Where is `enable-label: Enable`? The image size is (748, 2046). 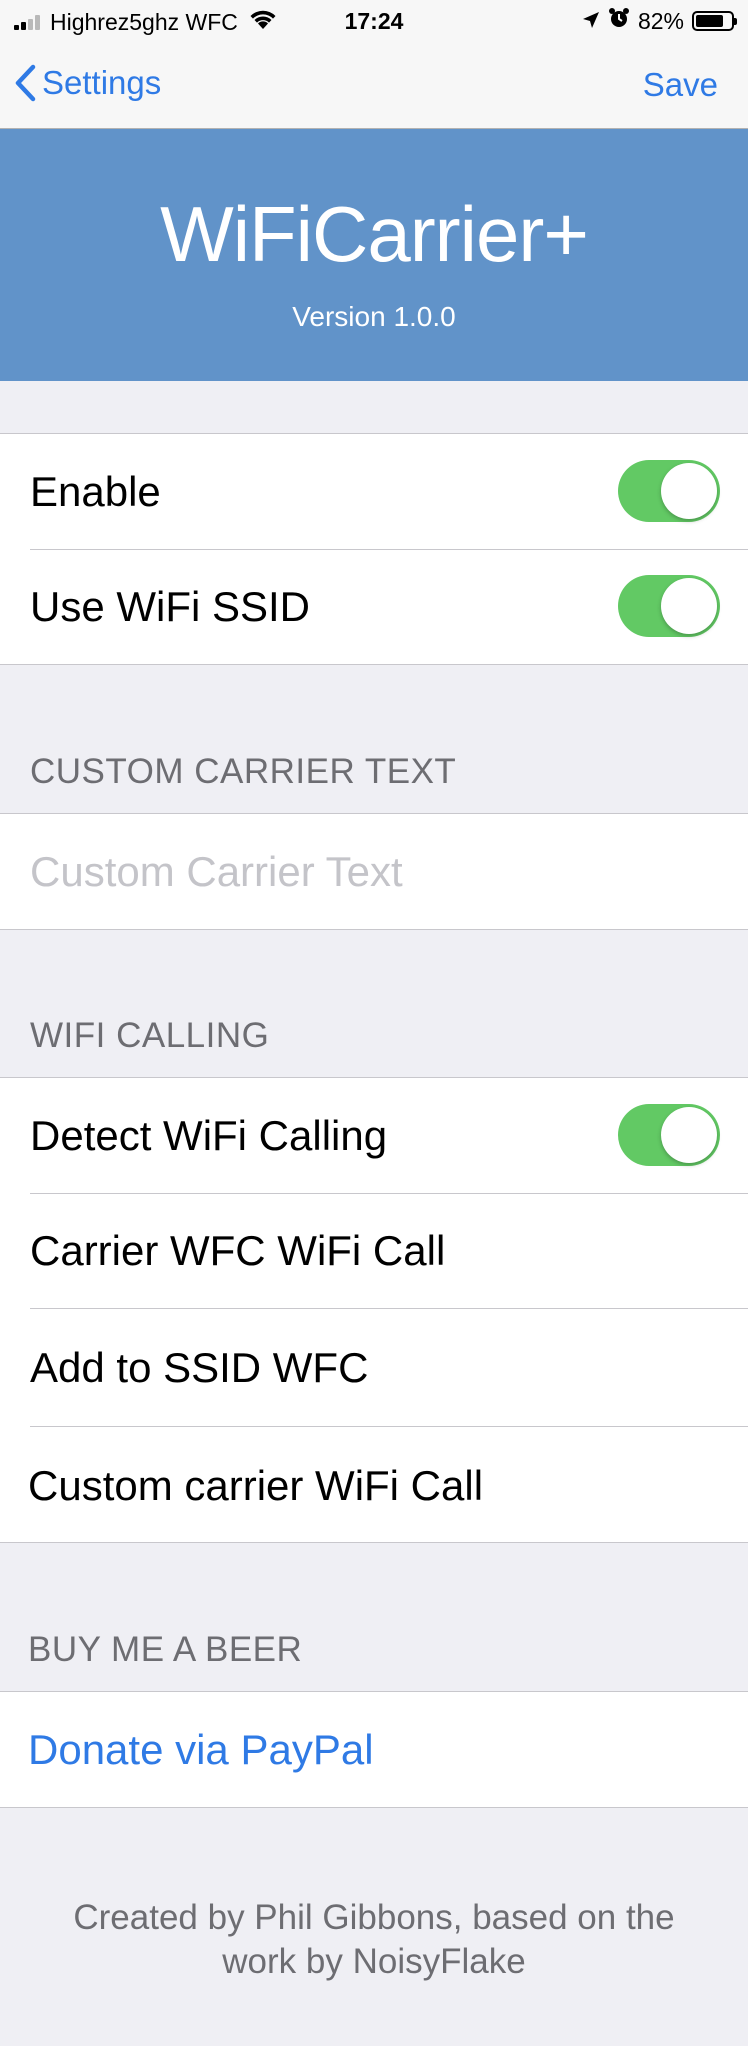
enable-label: Enable is located at coordinates (95, 491).